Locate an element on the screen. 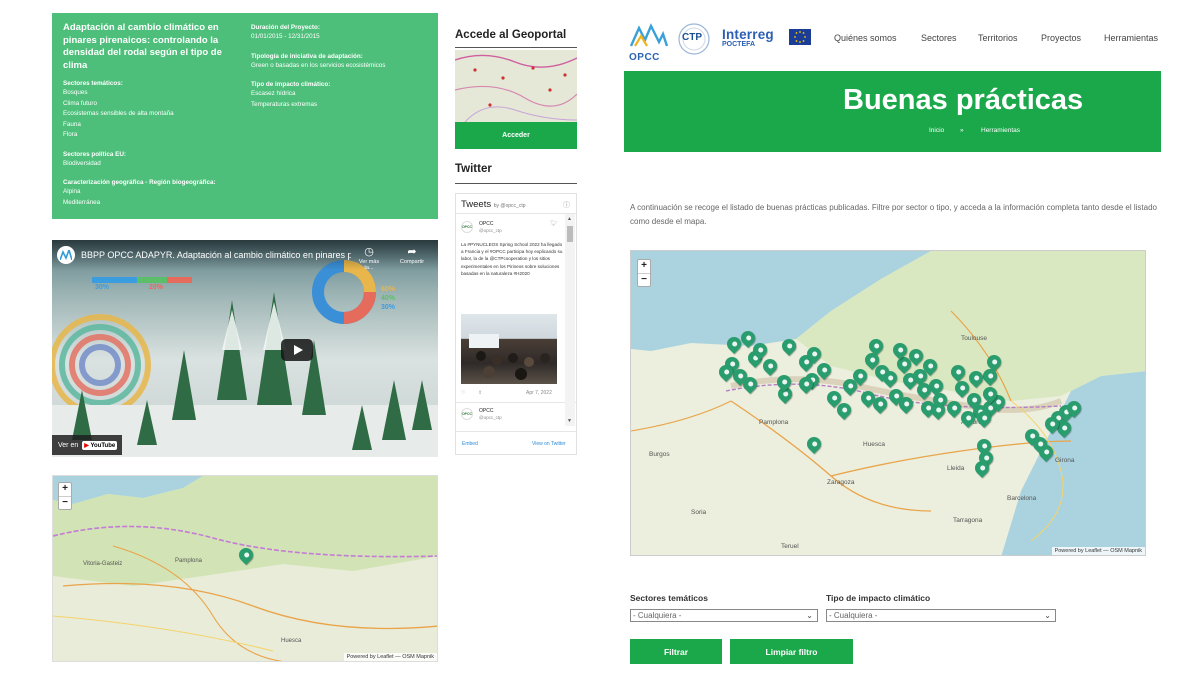 The width and height of the screenshot is (1200, 675). scroll-up-icon: ▲ is located at coordinates (569, 219).